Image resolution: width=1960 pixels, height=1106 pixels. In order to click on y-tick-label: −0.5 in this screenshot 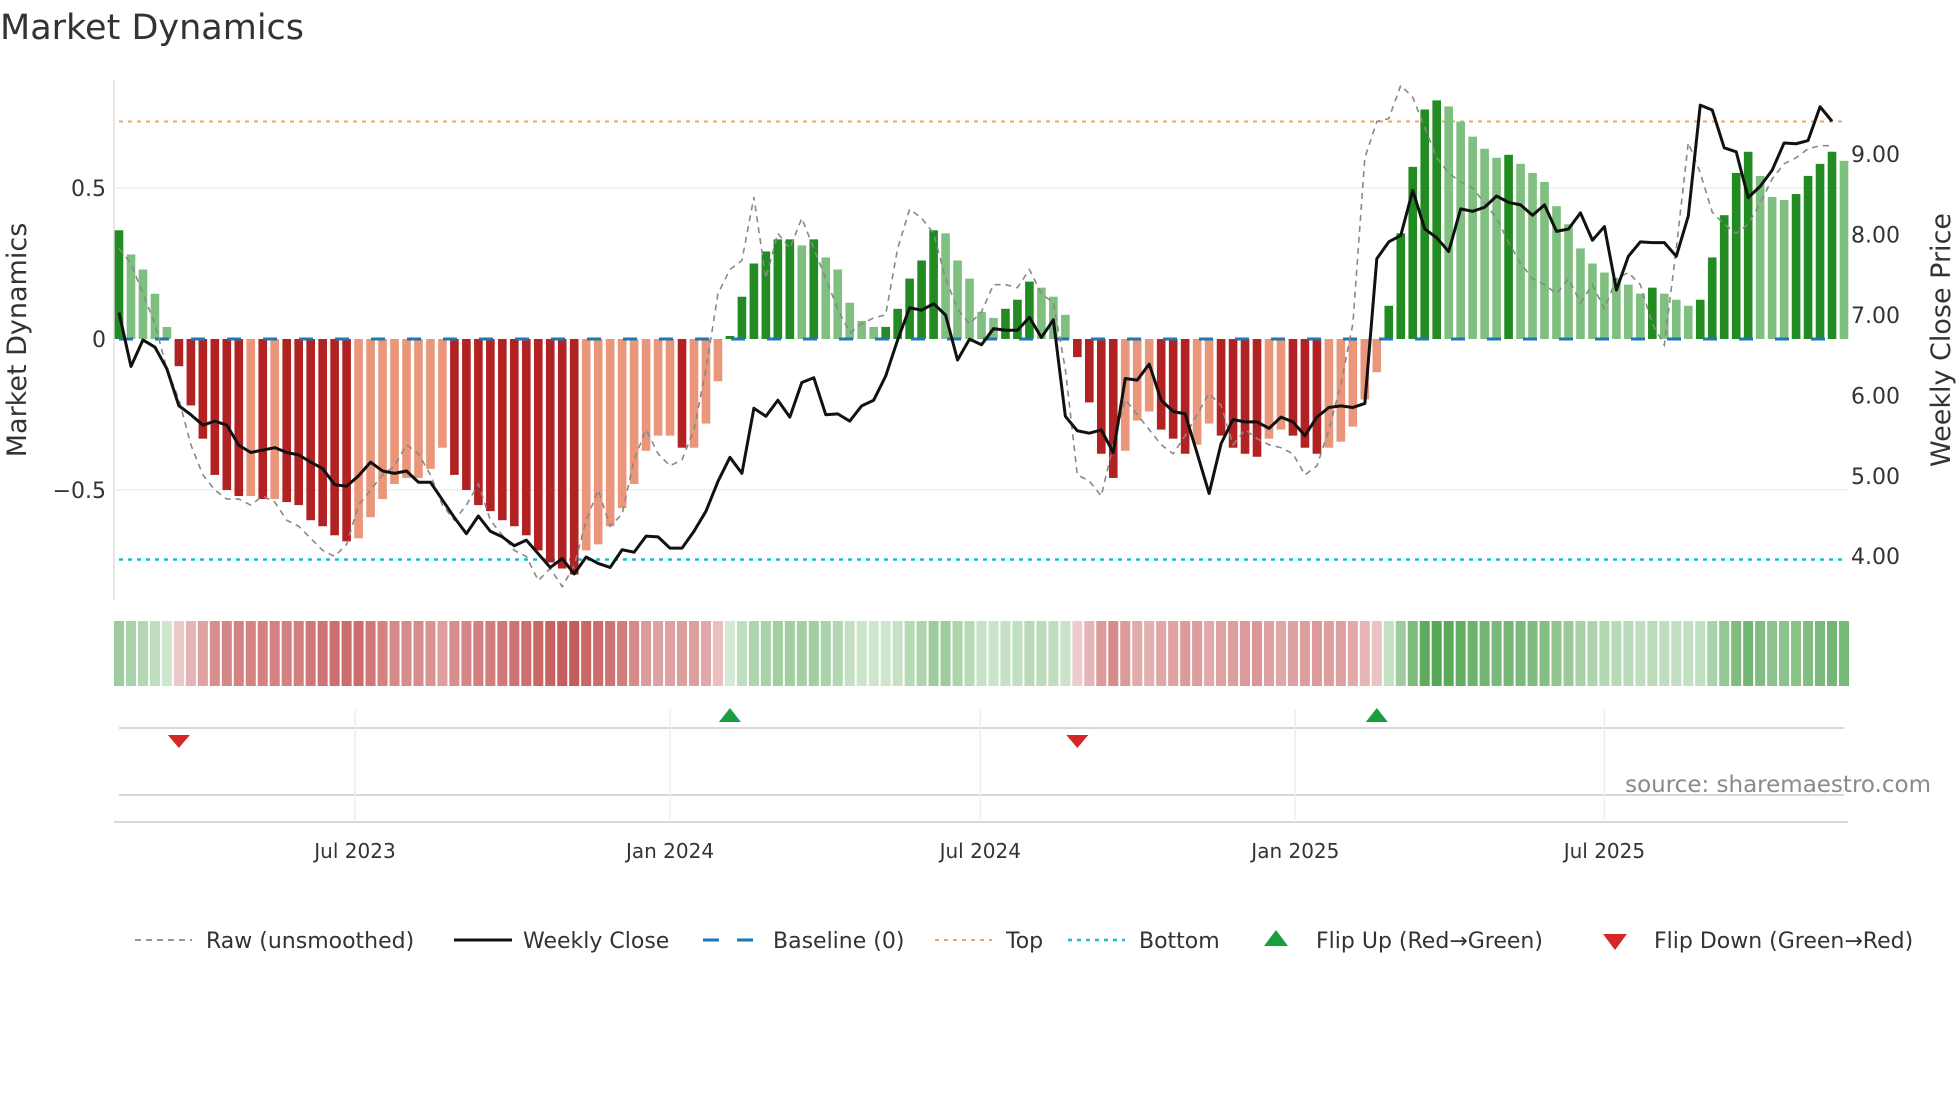, I will do `click(79, 491)`.